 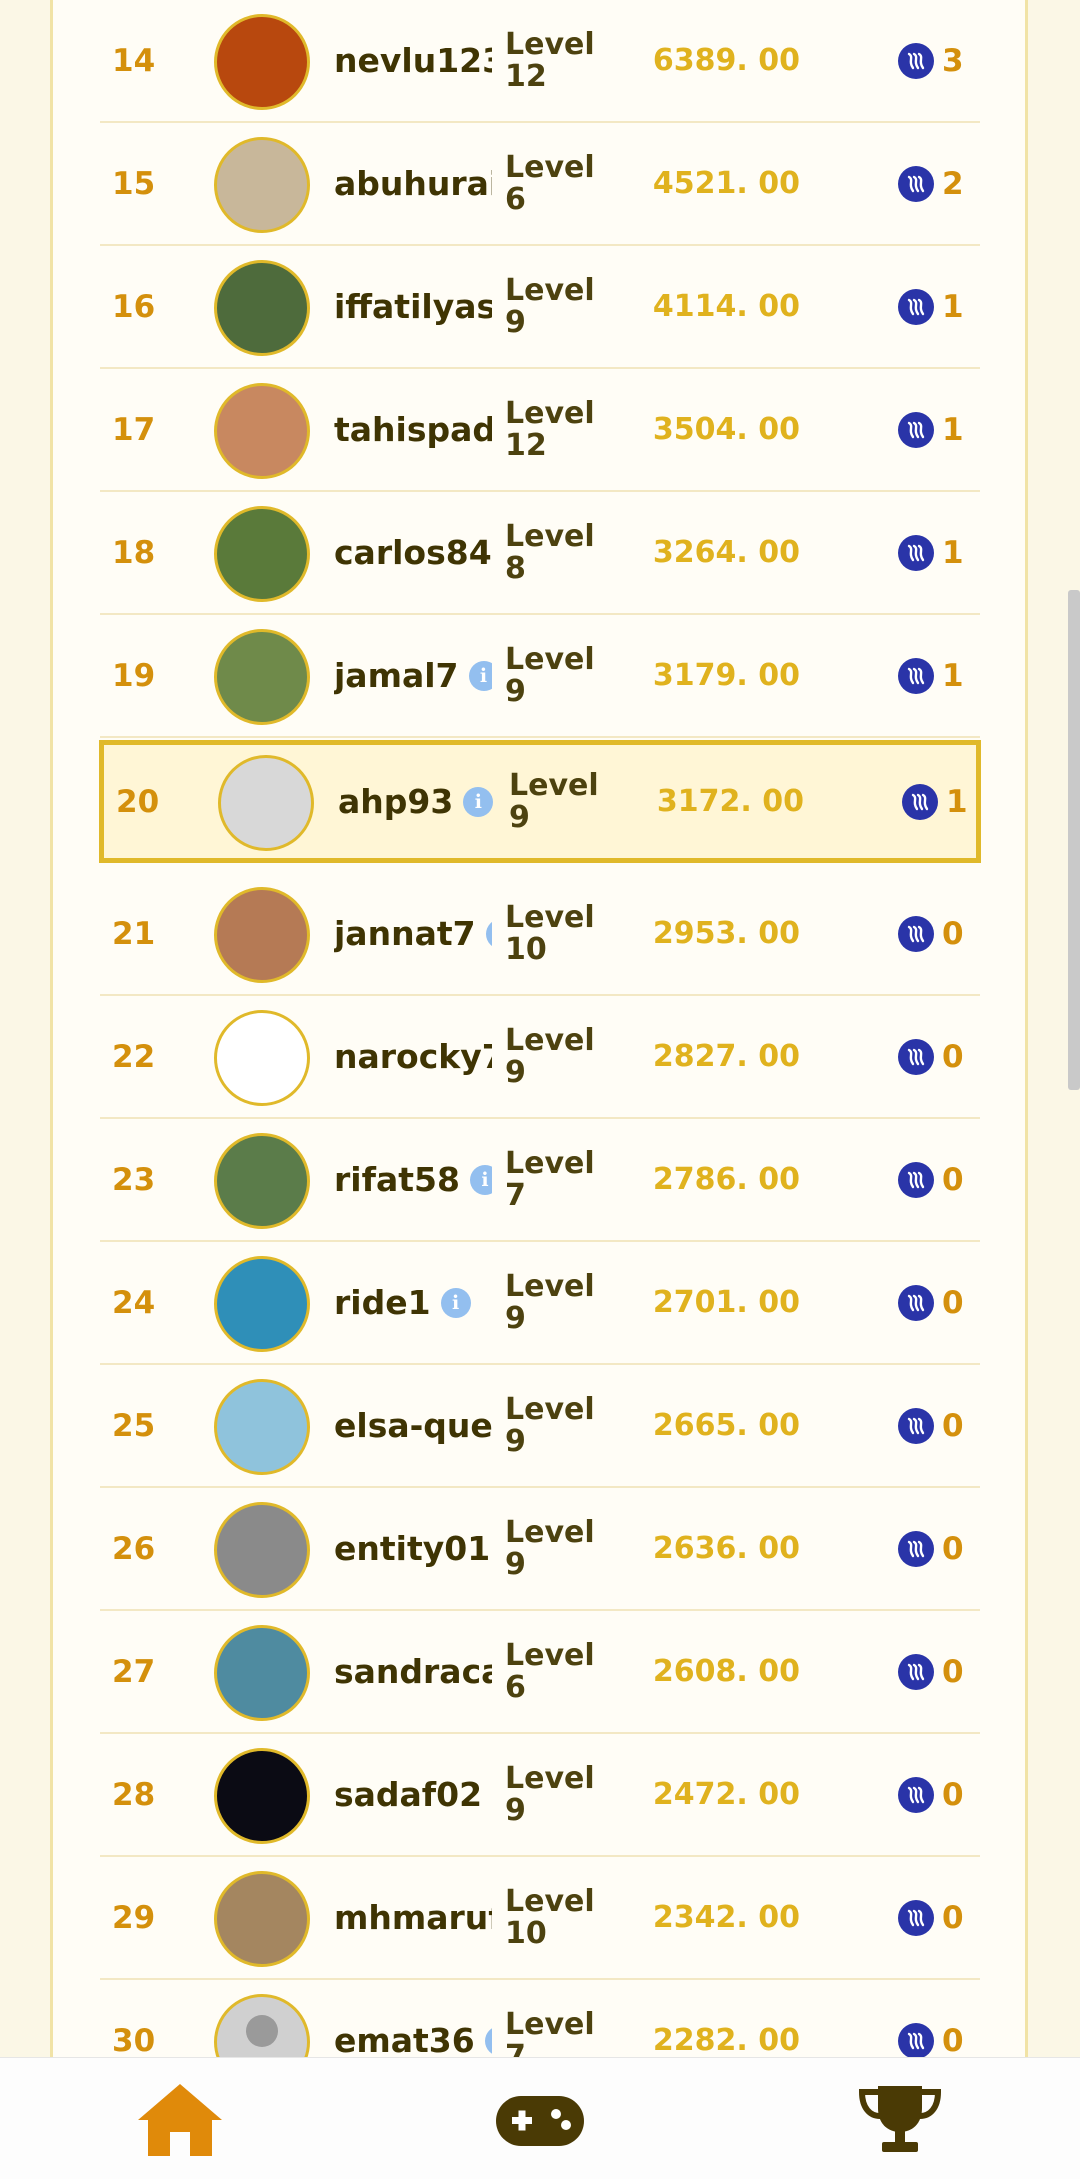 I want to click on table-row: 27 sandraca Level 6 2608. 00 0, so click(x=540, y=1672).